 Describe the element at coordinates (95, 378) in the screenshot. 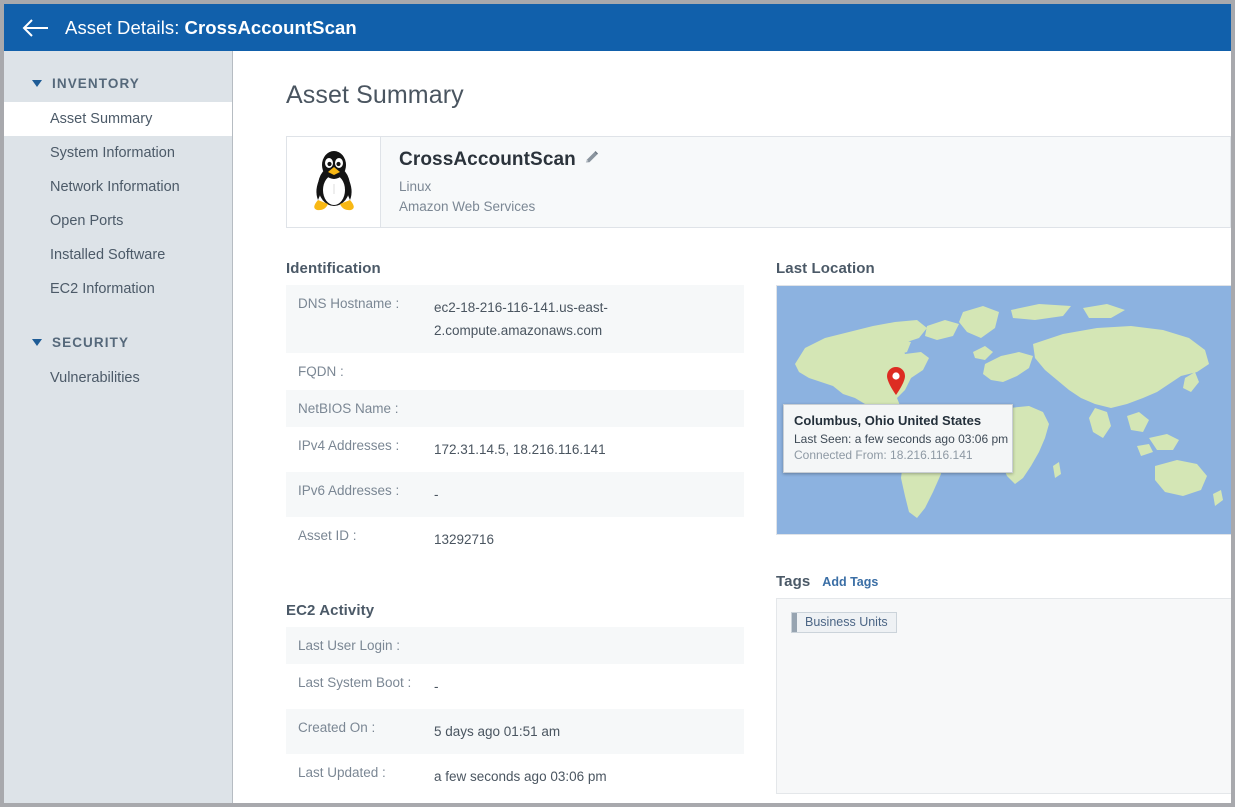

I see `sidebar-item-label: Vulnerabilities` at that location.